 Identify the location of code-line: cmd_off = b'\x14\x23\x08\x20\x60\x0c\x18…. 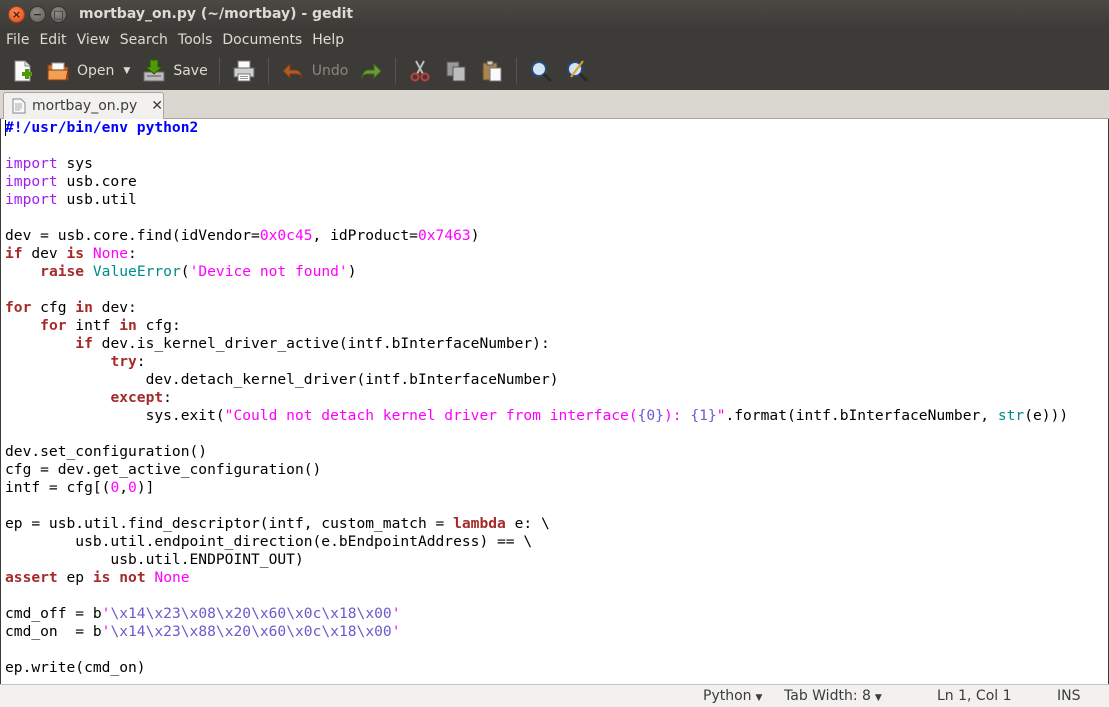
(203, 613).